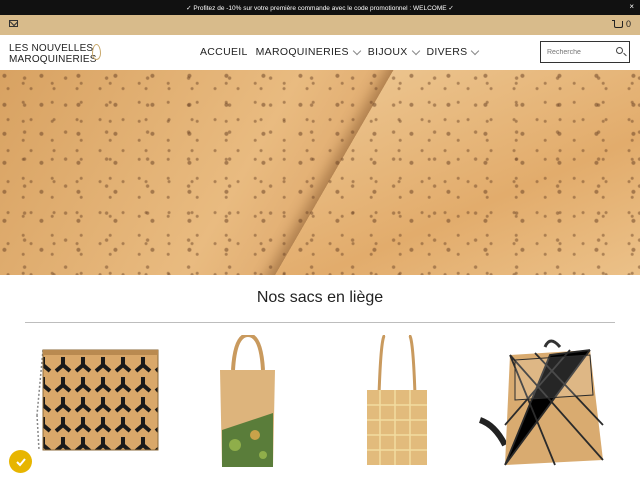 This screenshot has height=480, width=640. What do you see at coordinates (631, 6) in the screenshot?
I see `close-icon: ×` at bounding box center [631, 6].